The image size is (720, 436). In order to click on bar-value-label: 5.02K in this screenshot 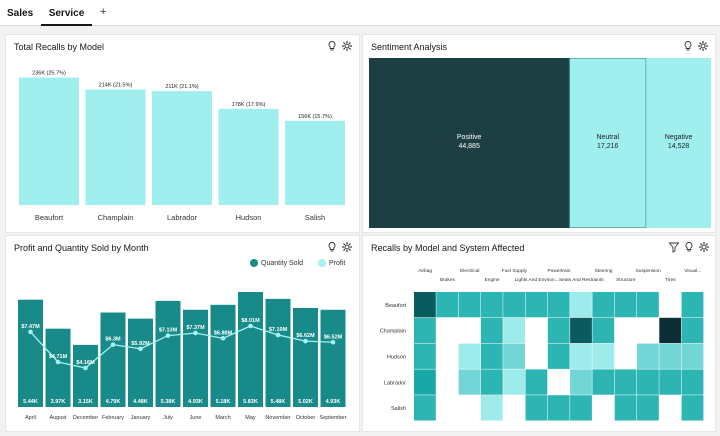, I will do `click(305, 402)`.